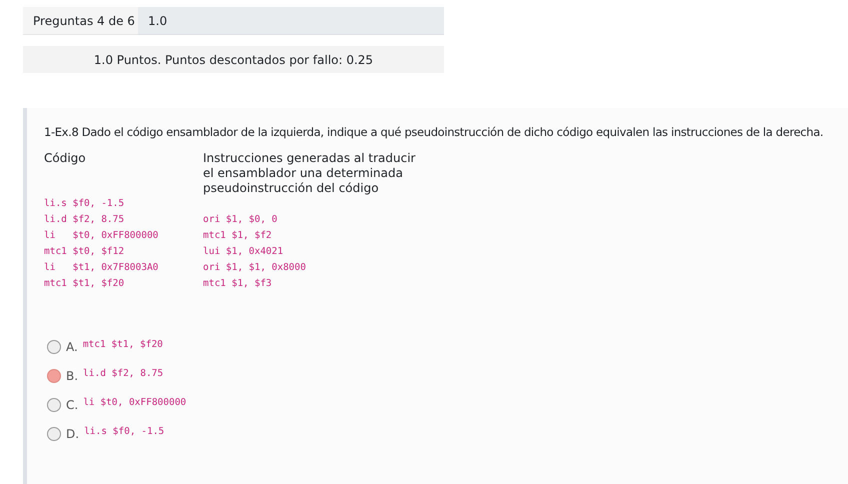 The width and height of the screenshot is (848, 484). I want to click on code-line: mtc1 $1, $f2, so click(237, 236).